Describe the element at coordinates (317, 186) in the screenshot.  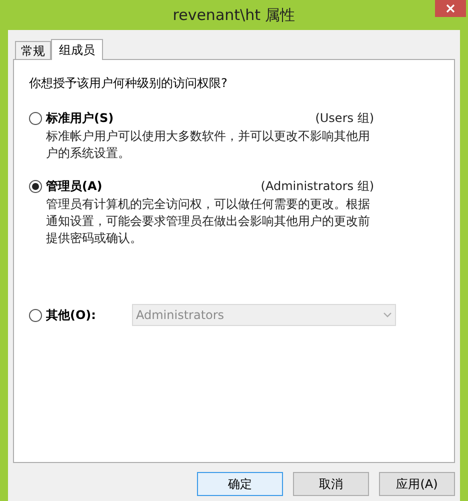
I see `group-label: (Administrators 组)` at that location.